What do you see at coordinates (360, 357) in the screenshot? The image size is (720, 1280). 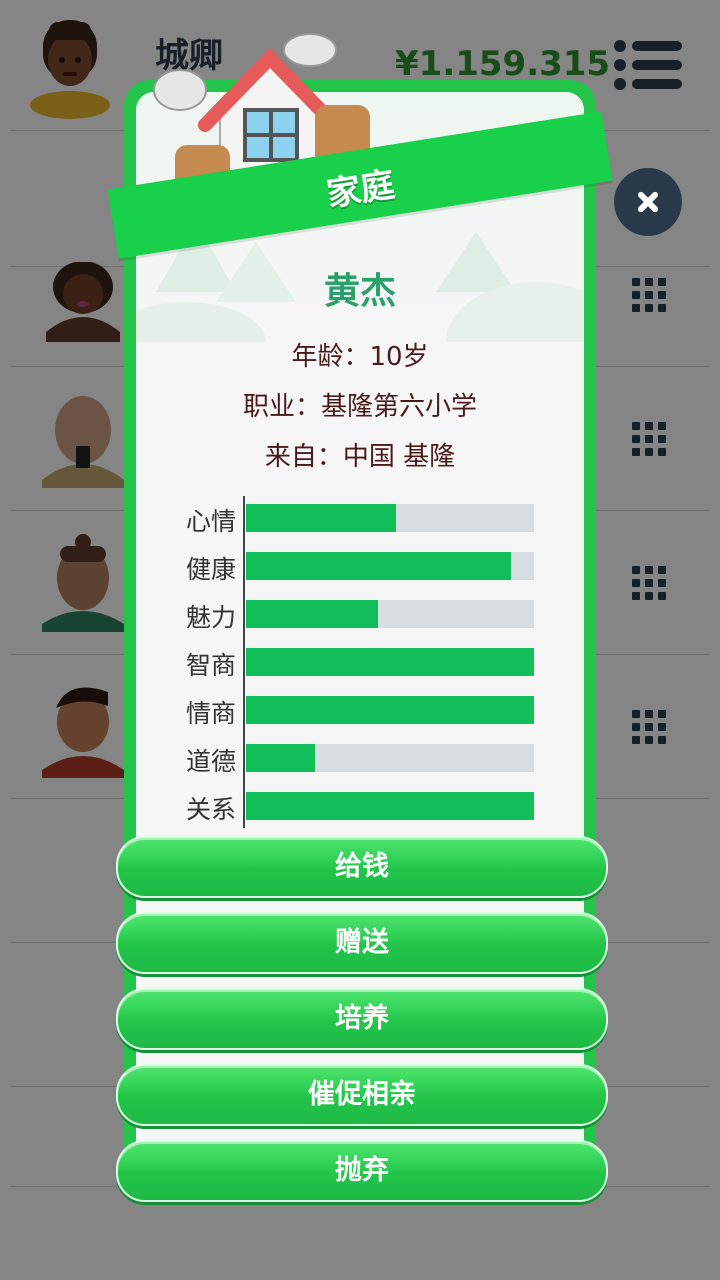 I see `age-line: 年龄：10岁` at bounding box center [360, 357].